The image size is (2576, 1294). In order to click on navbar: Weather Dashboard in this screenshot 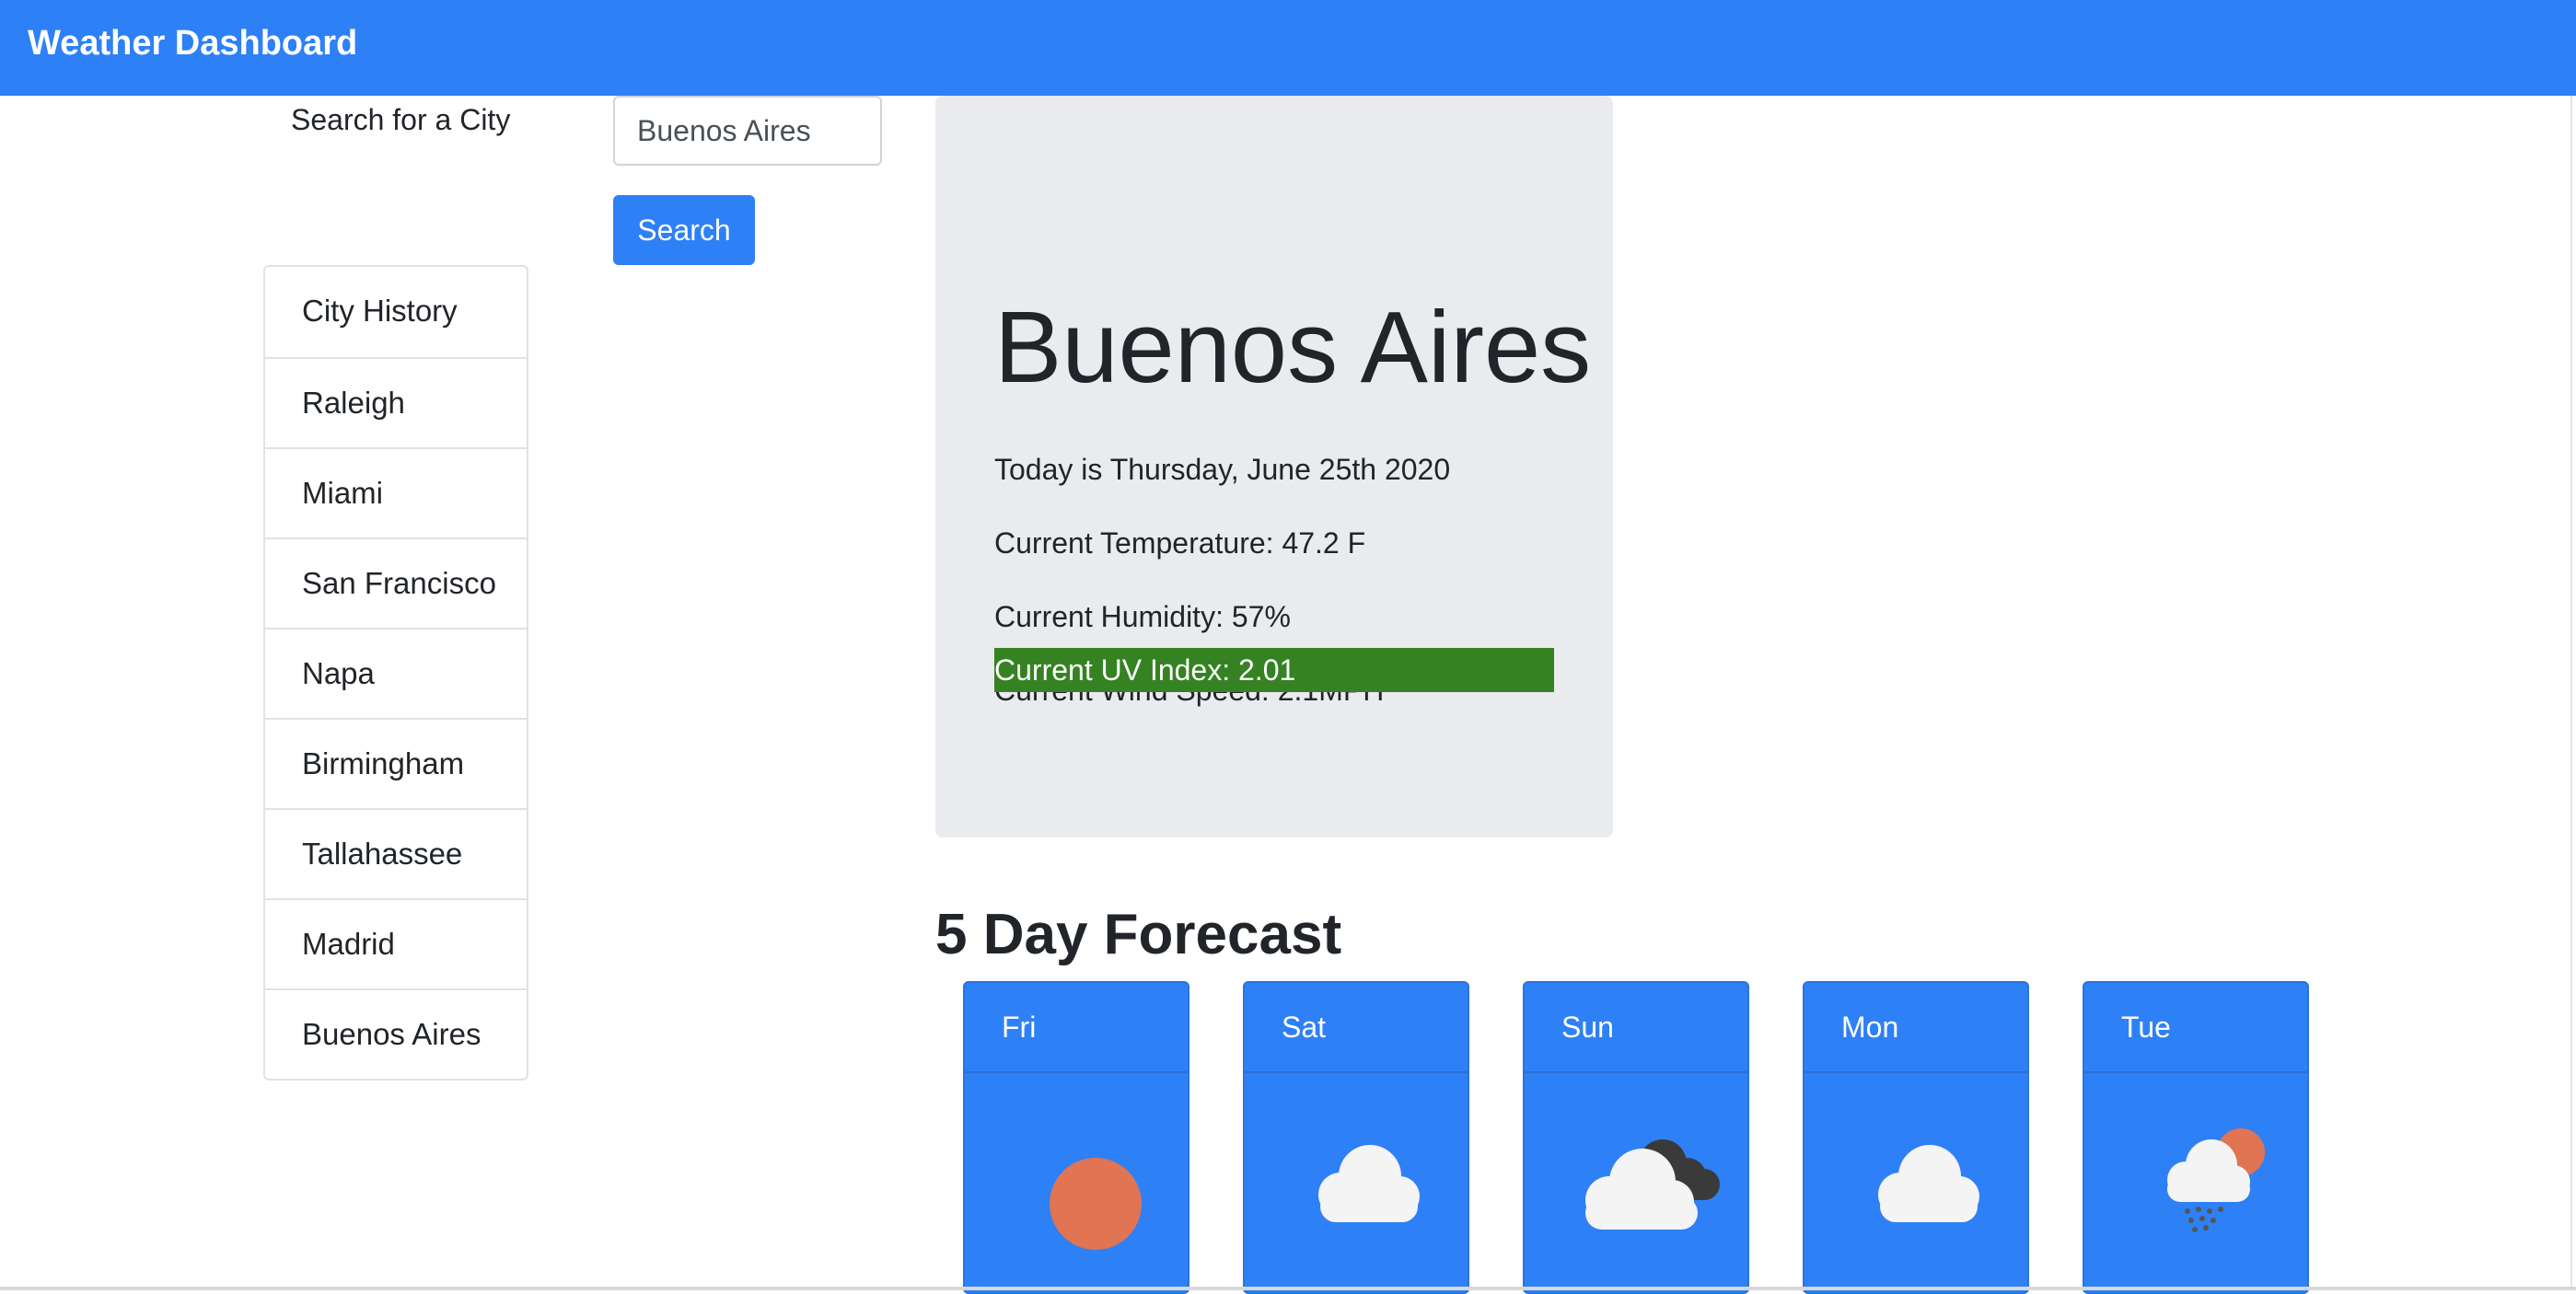, I will do `click(1288, 48)`.